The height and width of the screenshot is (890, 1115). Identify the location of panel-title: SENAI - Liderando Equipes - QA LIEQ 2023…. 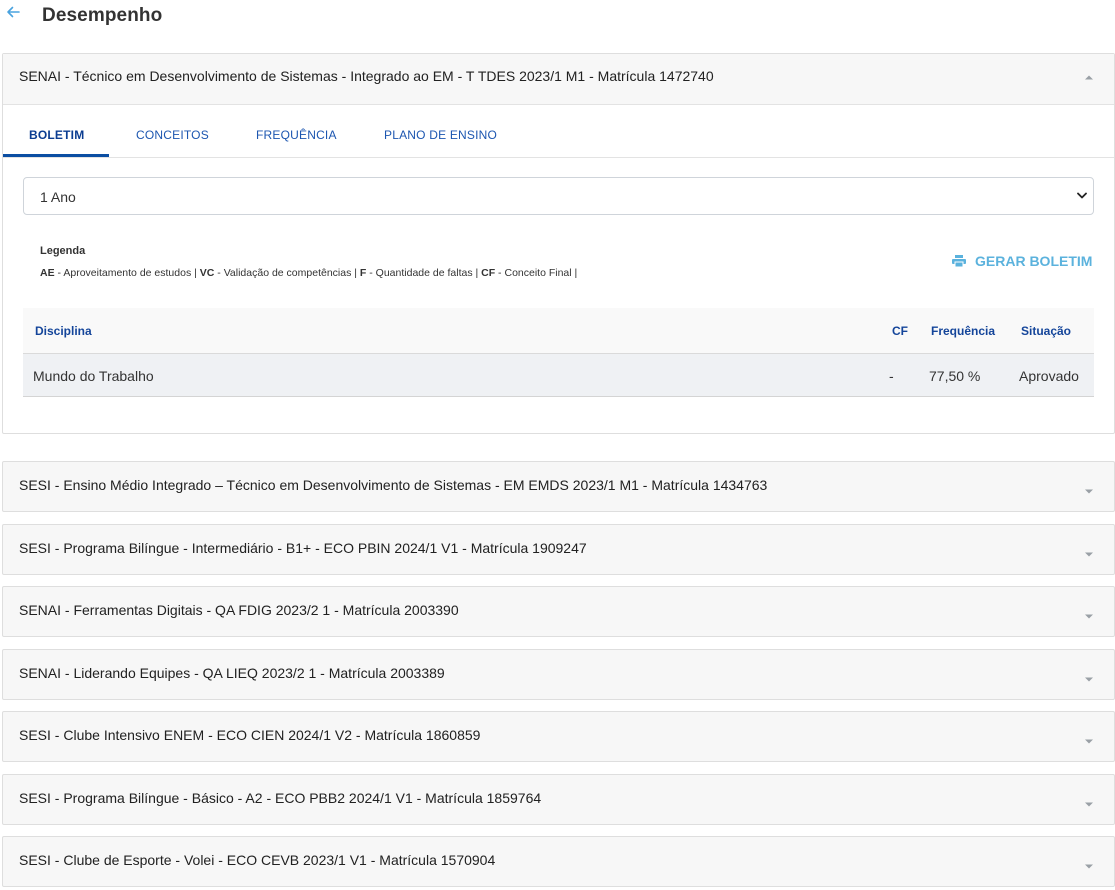
(232, 673).